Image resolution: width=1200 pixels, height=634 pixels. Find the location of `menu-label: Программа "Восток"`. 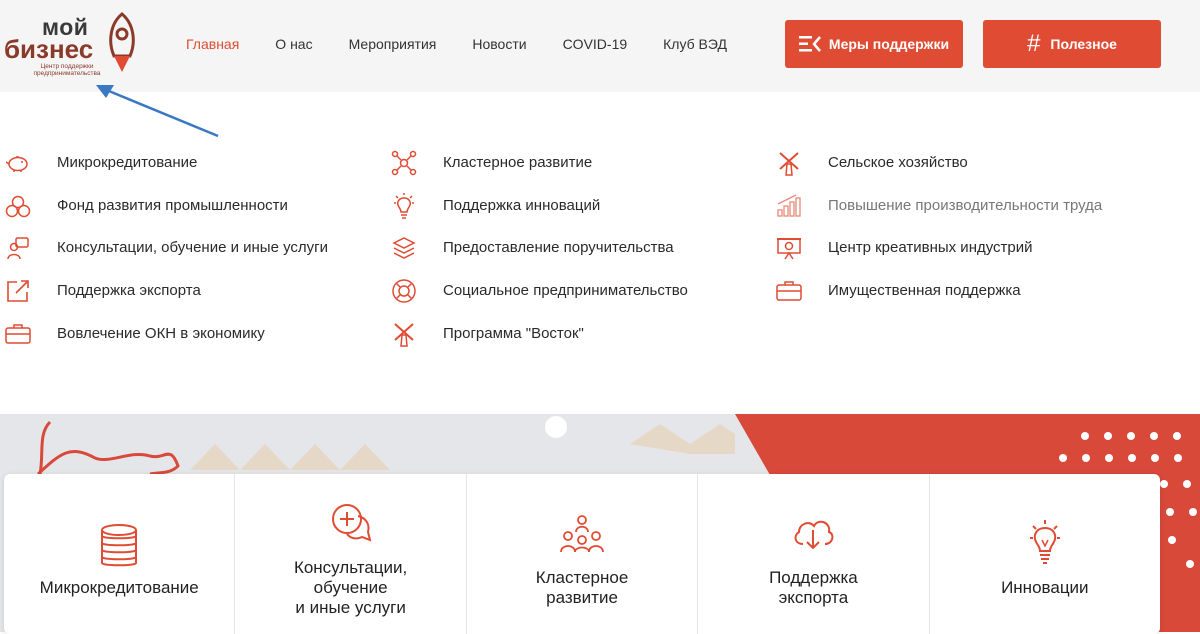

menu-label: Программа "Восток" is located at coordinates (513, 333).